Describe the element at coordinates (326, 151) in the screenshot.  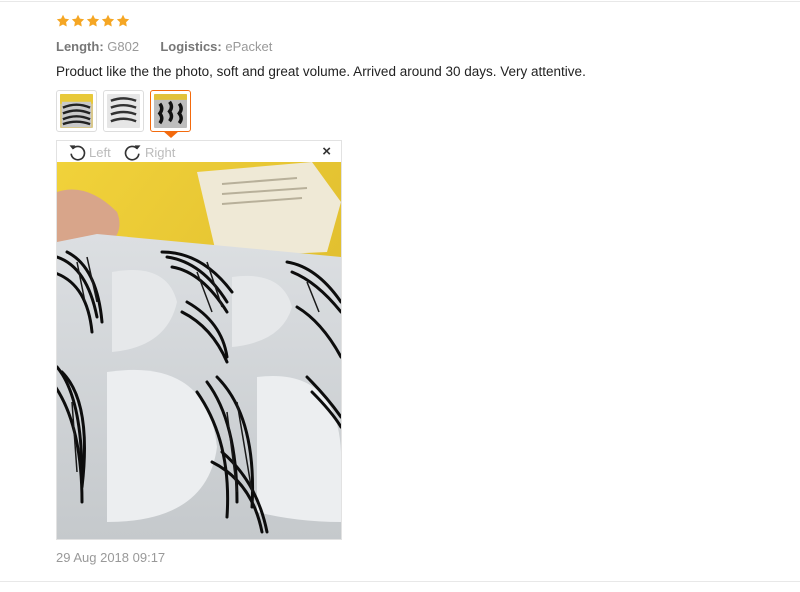
I see `close-viewer-button: ×` at that location.